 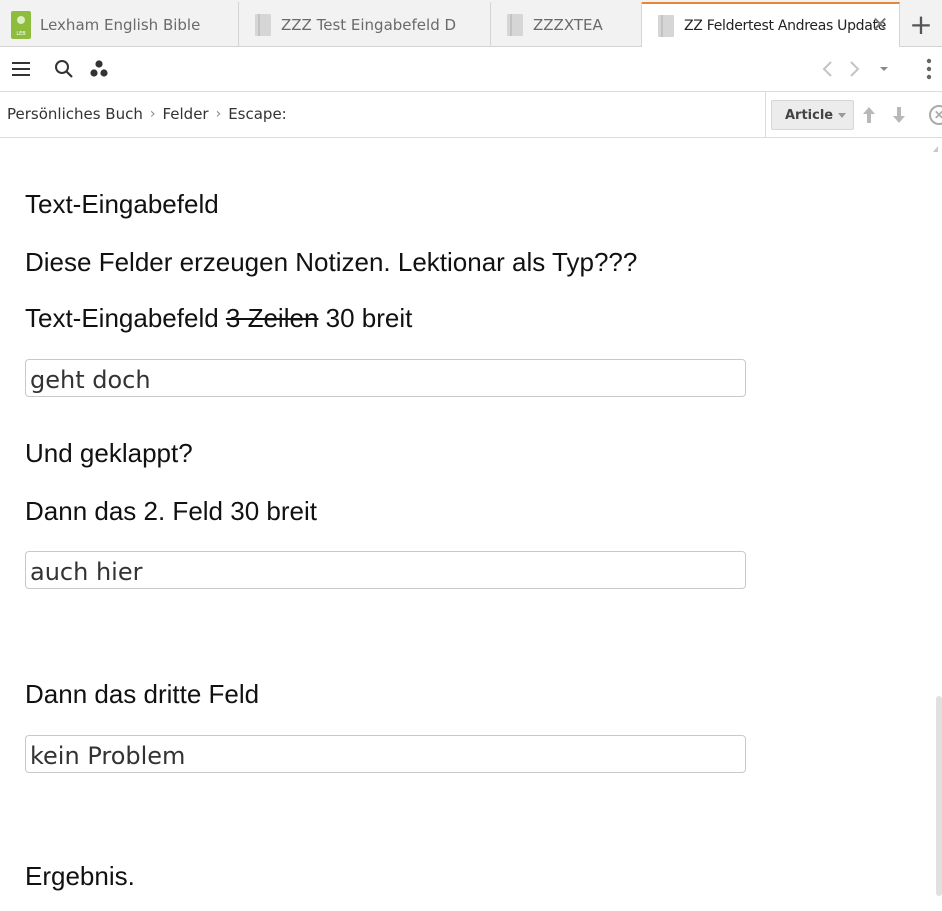 I want to click on tab-lexham-english-bible: Lexham English Bible, so click(x=119, y=24).